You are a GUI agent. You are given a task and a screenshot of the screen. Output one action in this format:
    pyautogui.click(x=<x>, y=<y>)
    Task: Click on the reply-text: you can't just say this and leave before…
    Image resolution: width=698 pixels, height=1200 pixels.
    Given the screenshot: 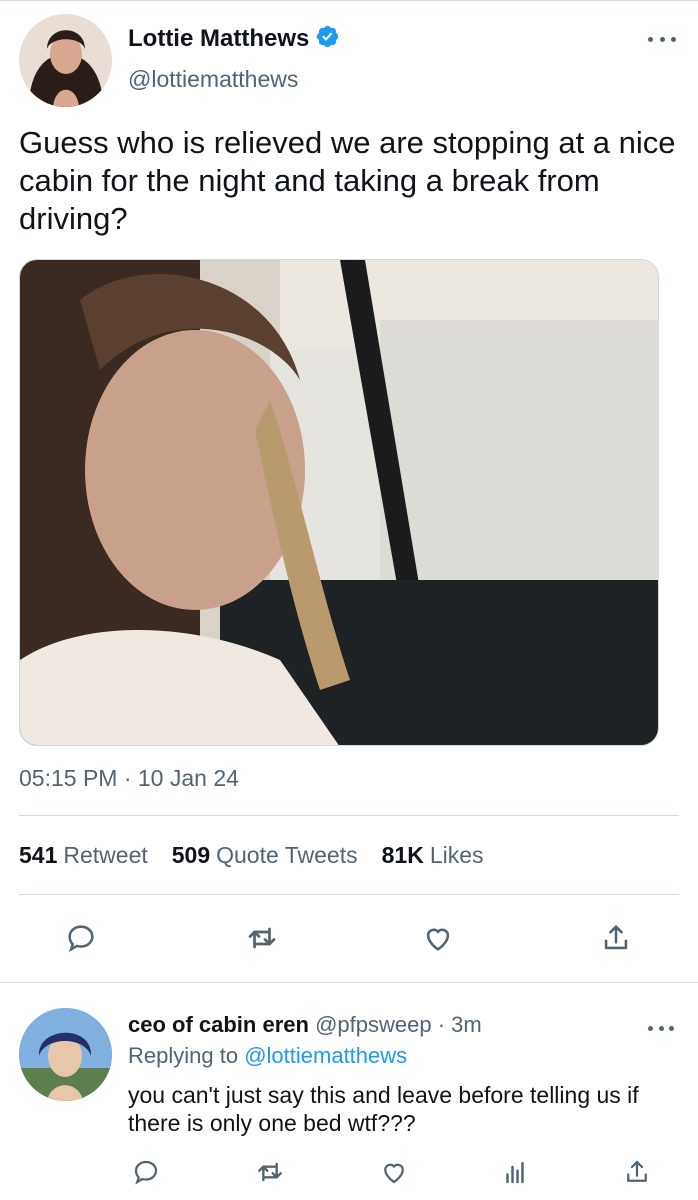 What is the action you would take?
    pyautogui.click(x=383, y=1109)
    